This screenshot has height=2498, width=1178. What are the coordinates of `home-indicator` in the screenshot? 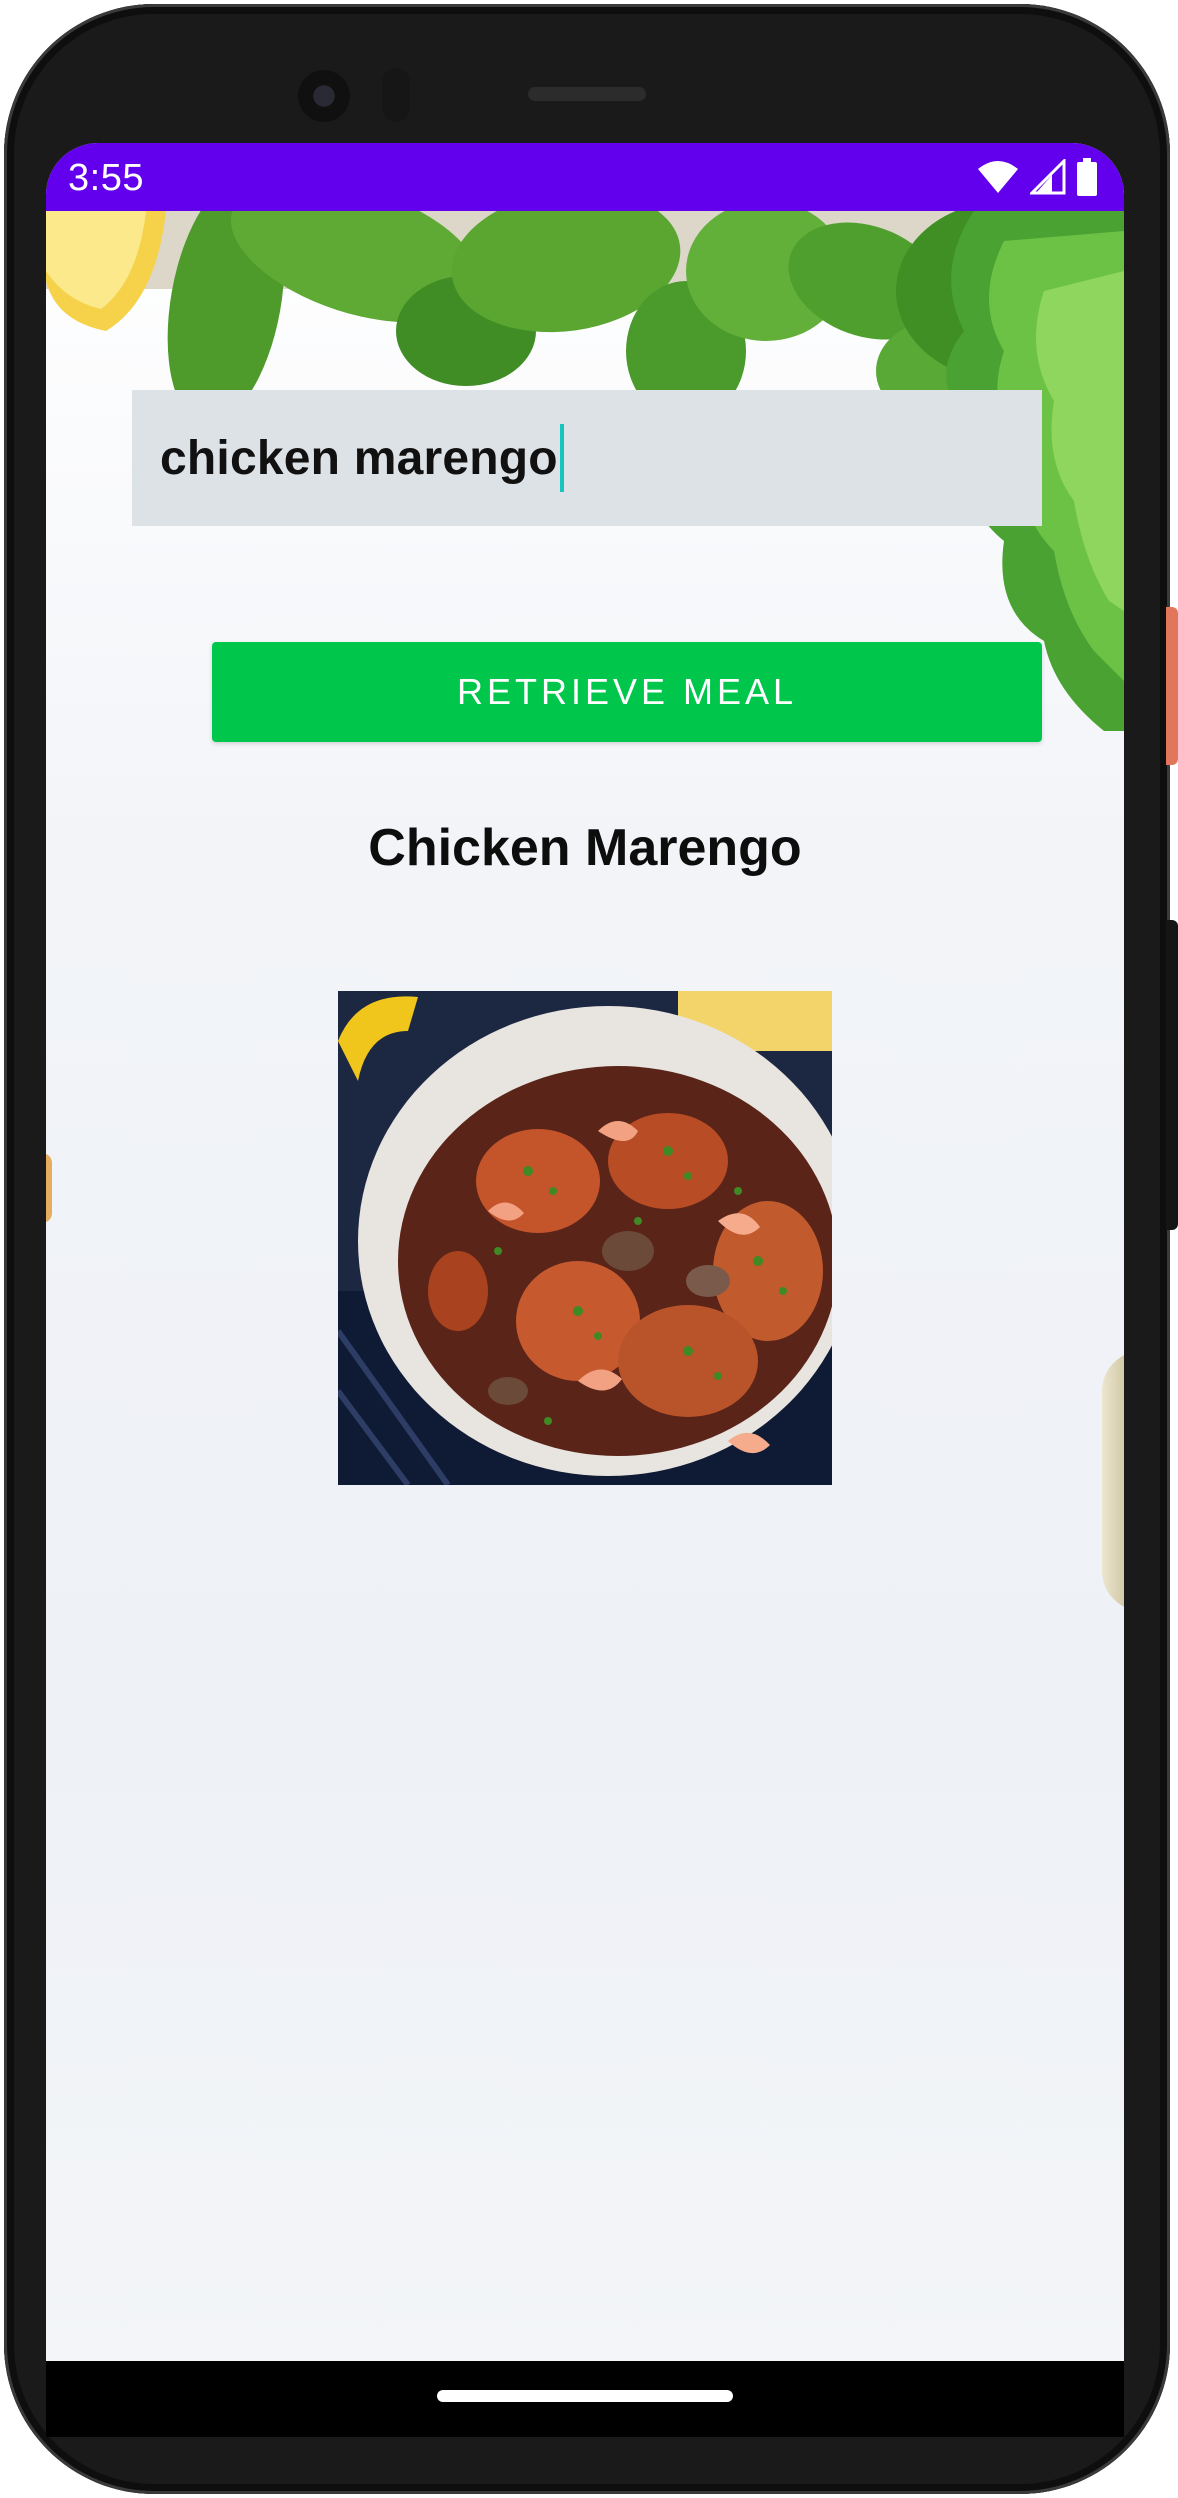 It's located at (585, 2396).